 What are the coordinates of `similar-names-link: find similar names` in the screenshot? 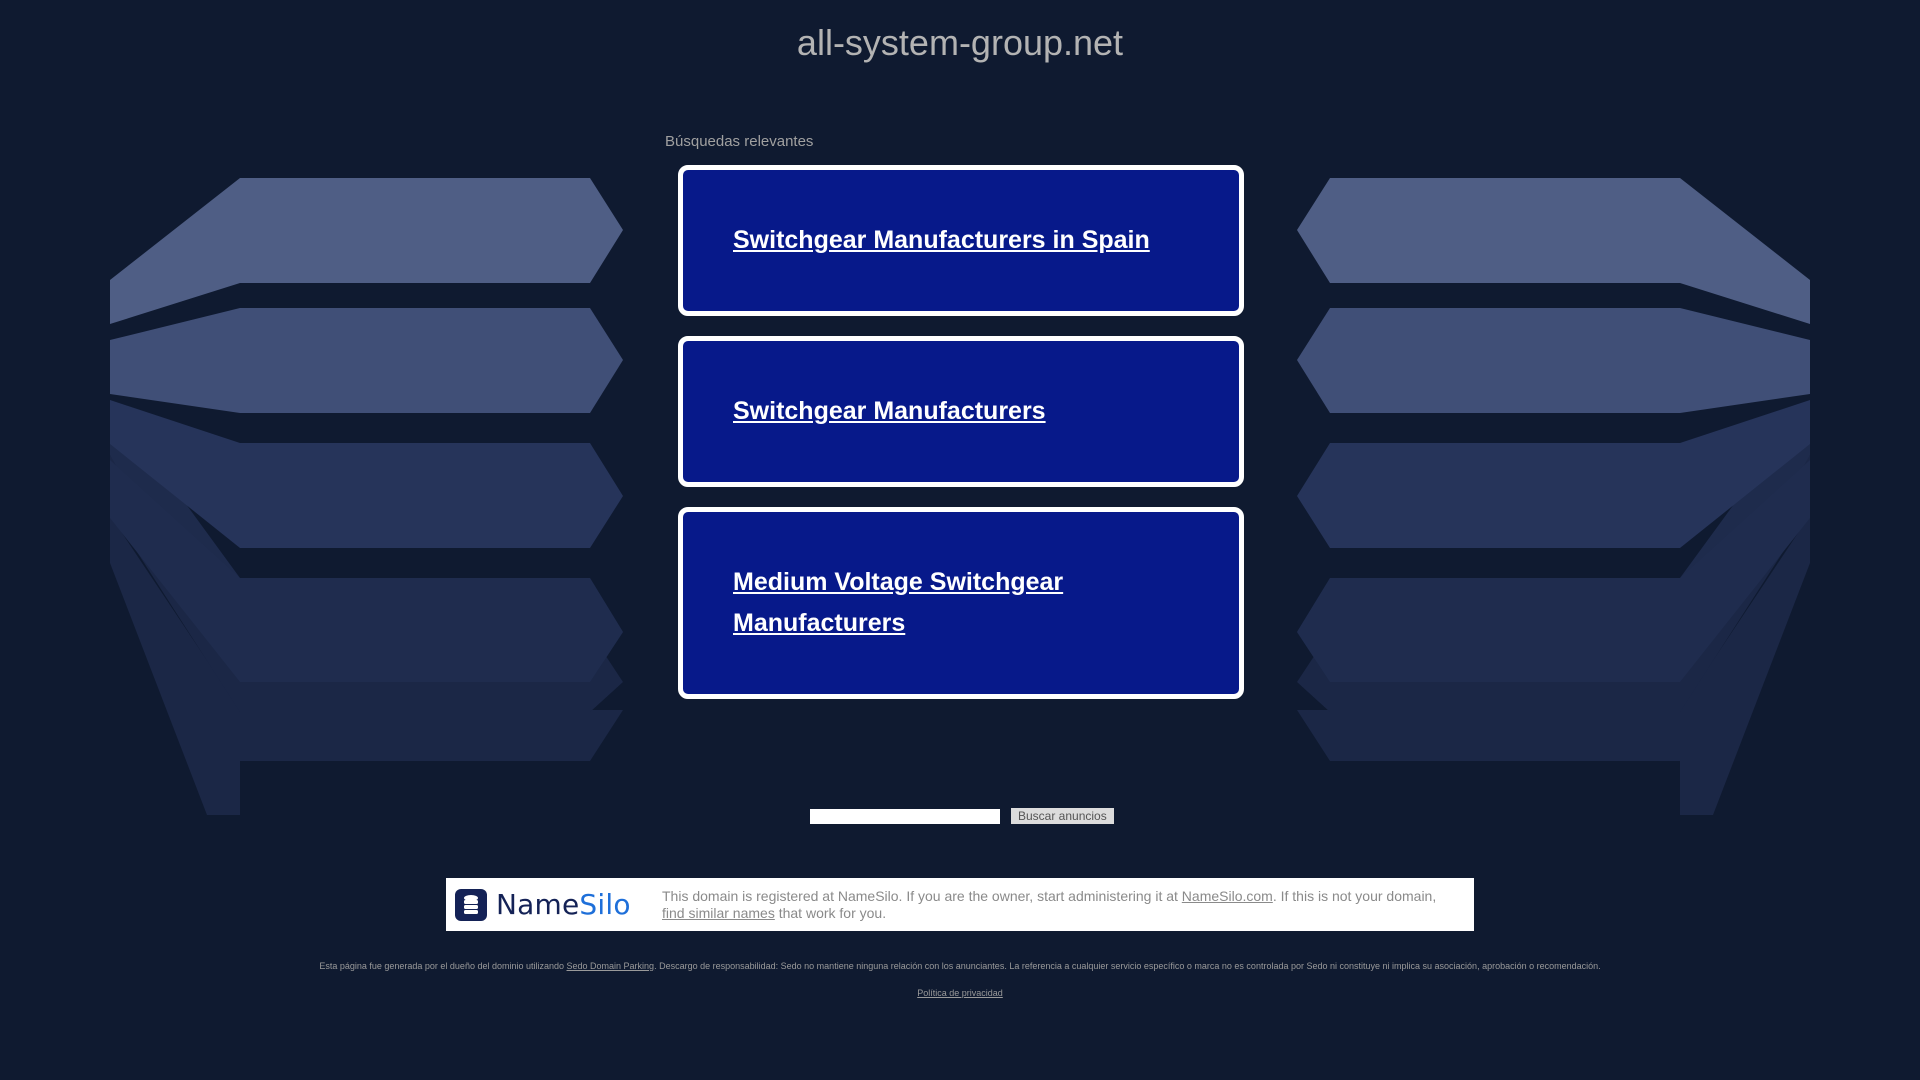 It's located at (718, 913).